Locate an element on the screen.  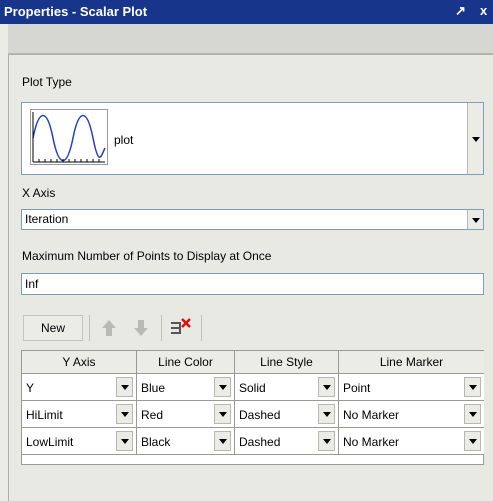
cell-value: Solid is located at coordinates (252, 388).